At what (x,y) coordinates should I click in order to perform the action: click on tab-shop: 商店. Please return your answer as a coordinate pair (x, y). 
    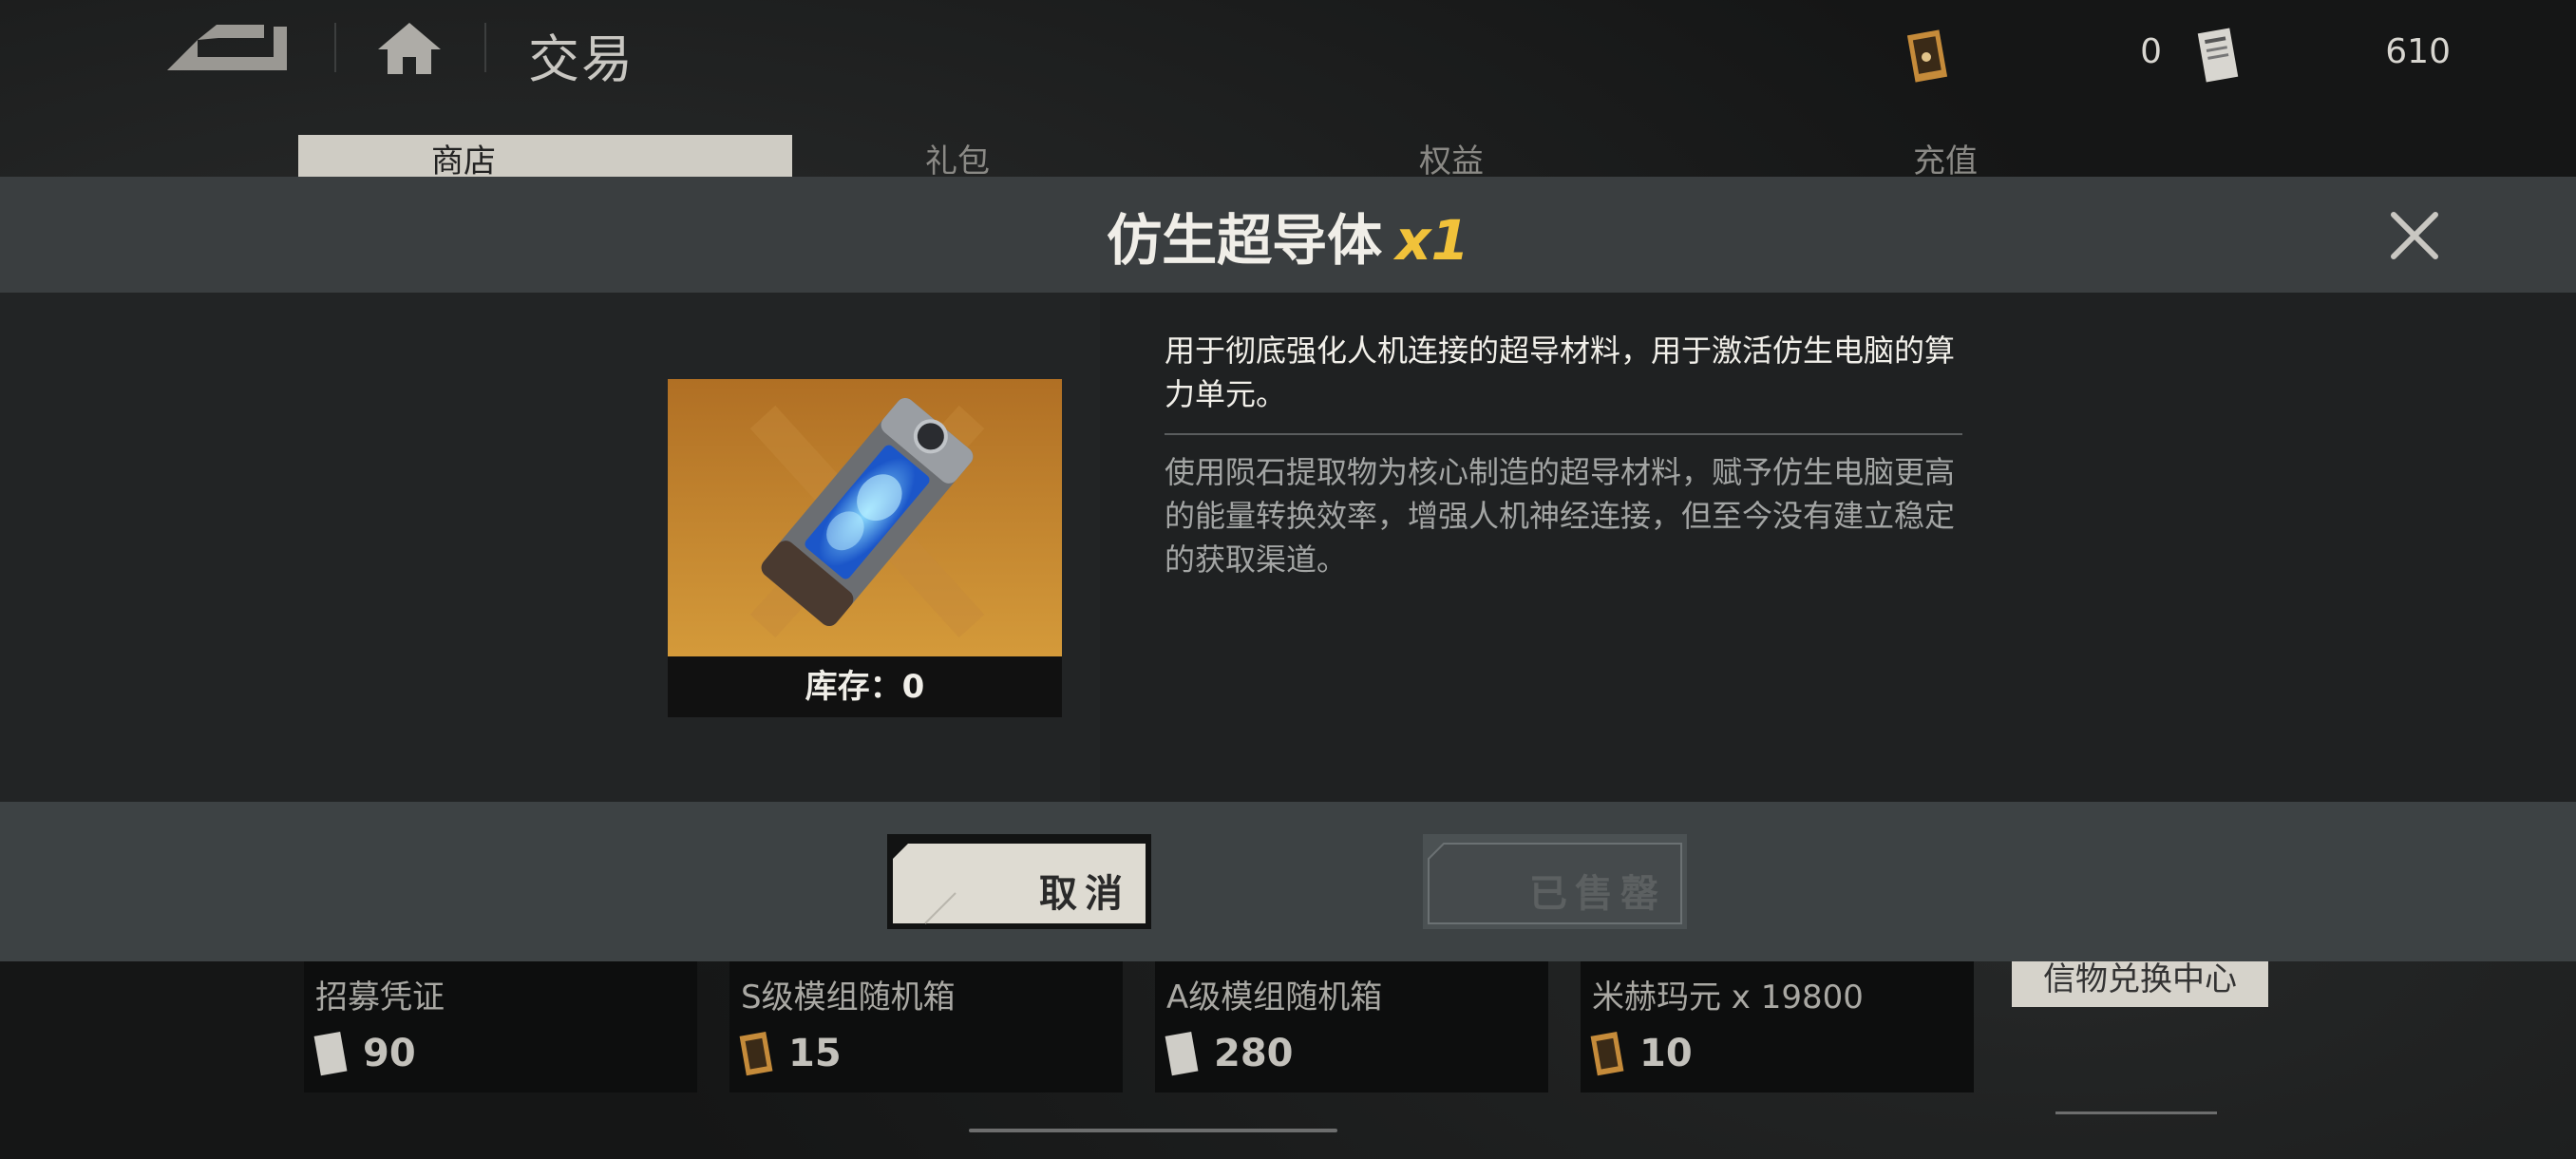
    Looking at the image, I should click on (545, 157).